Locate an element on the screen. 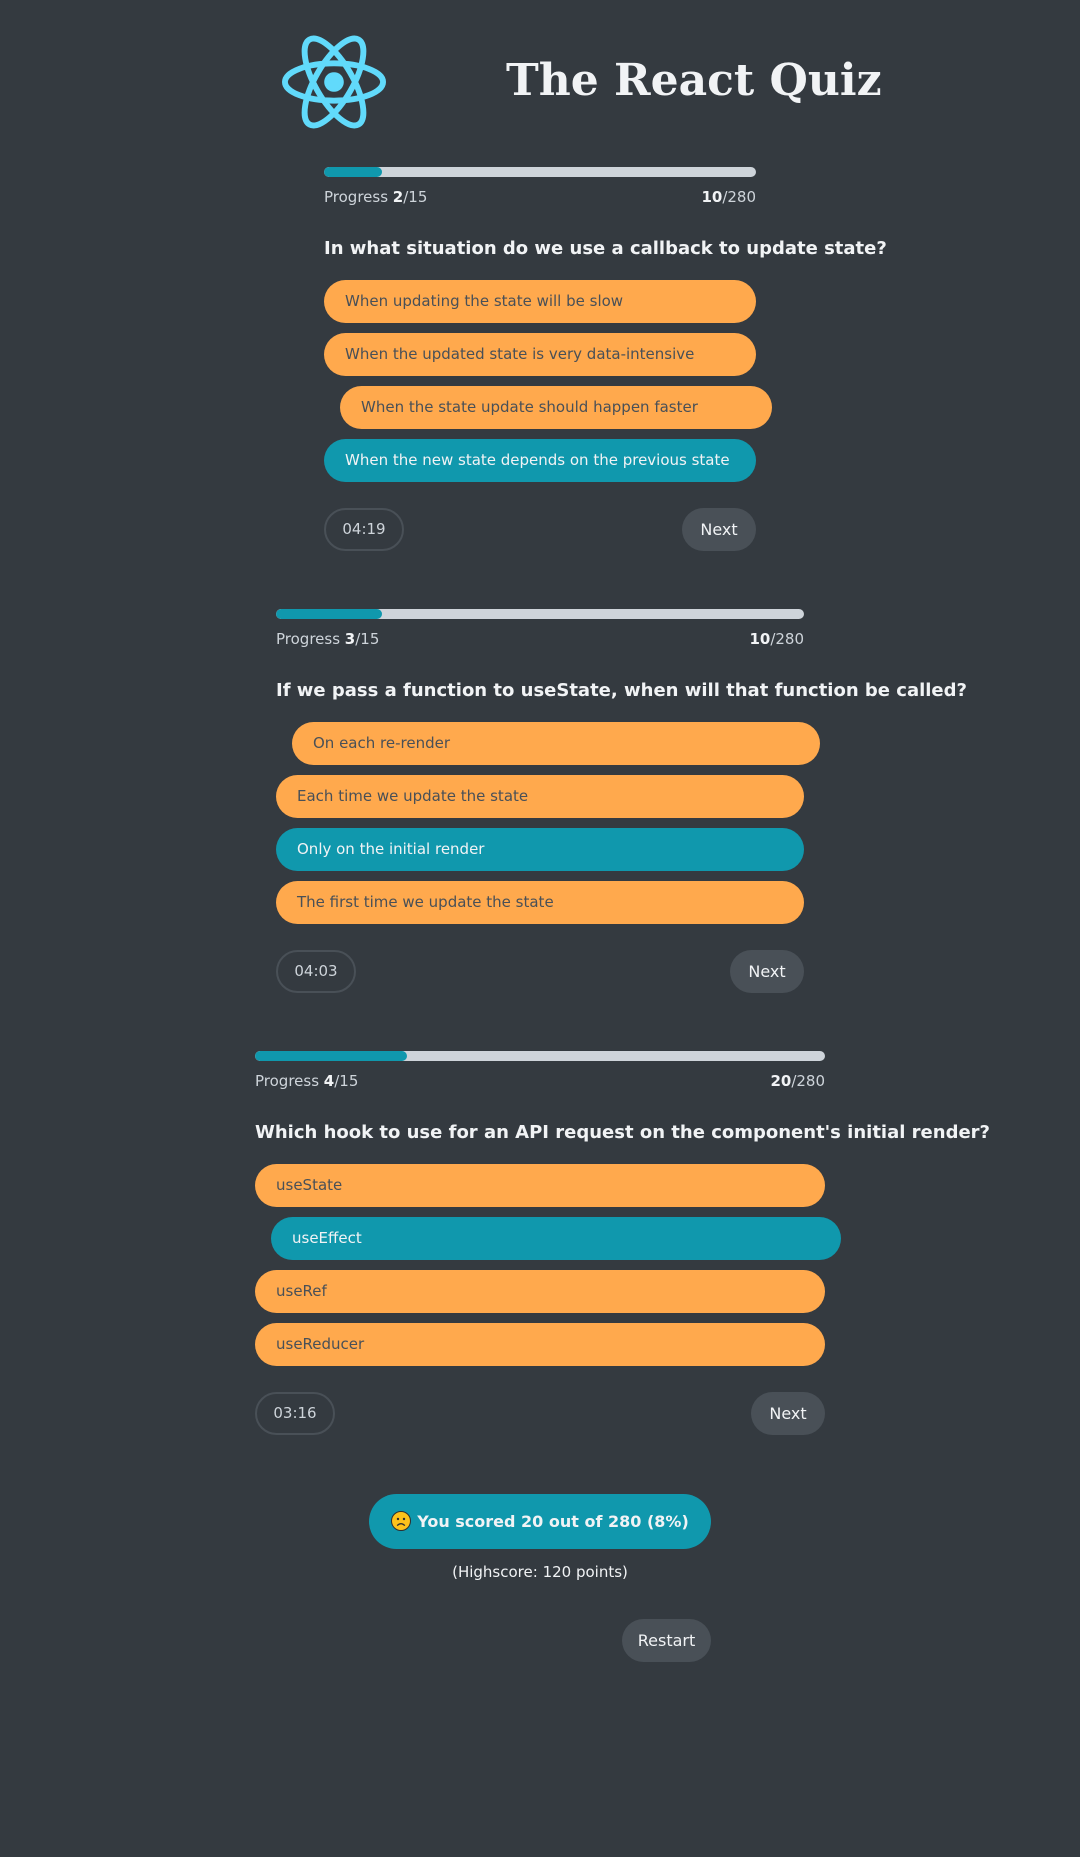  progress-info: Progress 3/15 10/280 is located at coordinates (540, 639).